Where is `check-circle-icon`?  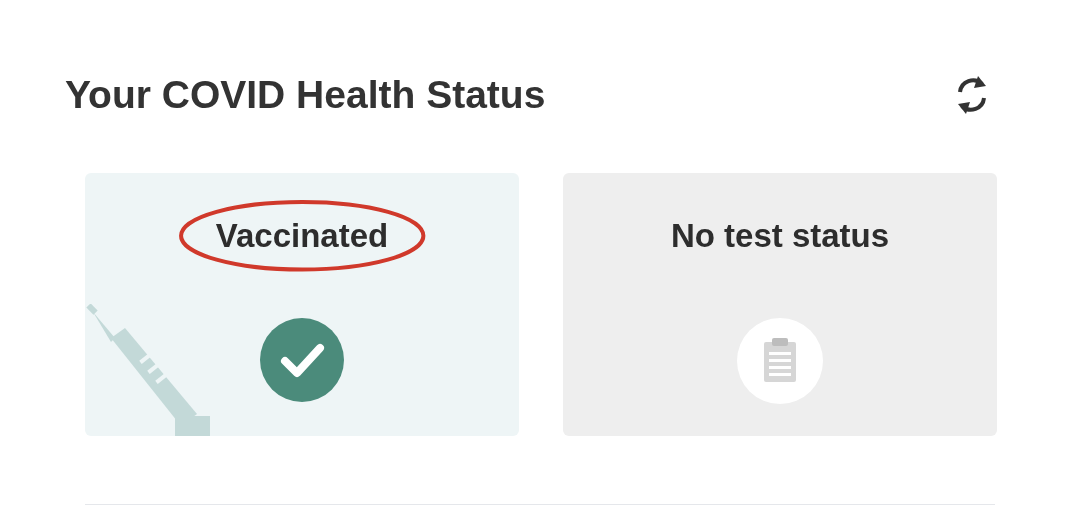
check-circle-icon is located at coordinates (302, 360).